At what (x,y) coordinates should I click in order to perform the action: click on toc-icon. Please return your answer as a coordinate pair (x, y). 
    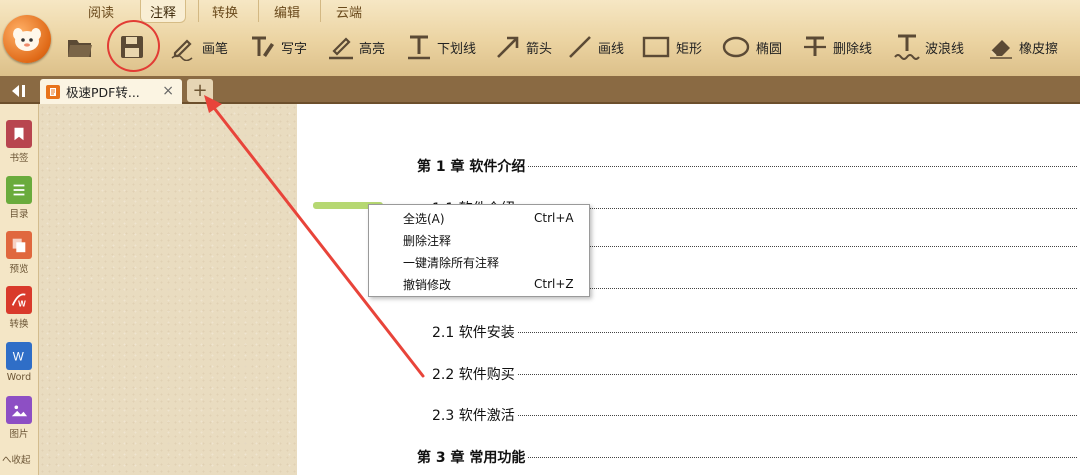
    Looking at the image, I should click on (19, 190).